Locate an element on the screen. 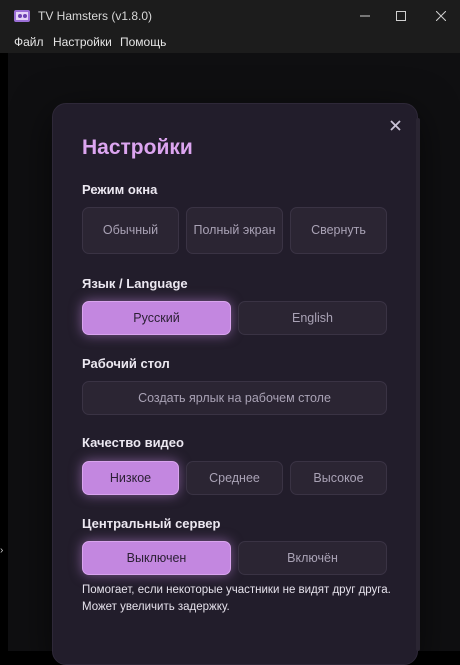 This screenshot has width=460, height=665. desktop-label: Рабочий стол is located at coordinates (126, 363).